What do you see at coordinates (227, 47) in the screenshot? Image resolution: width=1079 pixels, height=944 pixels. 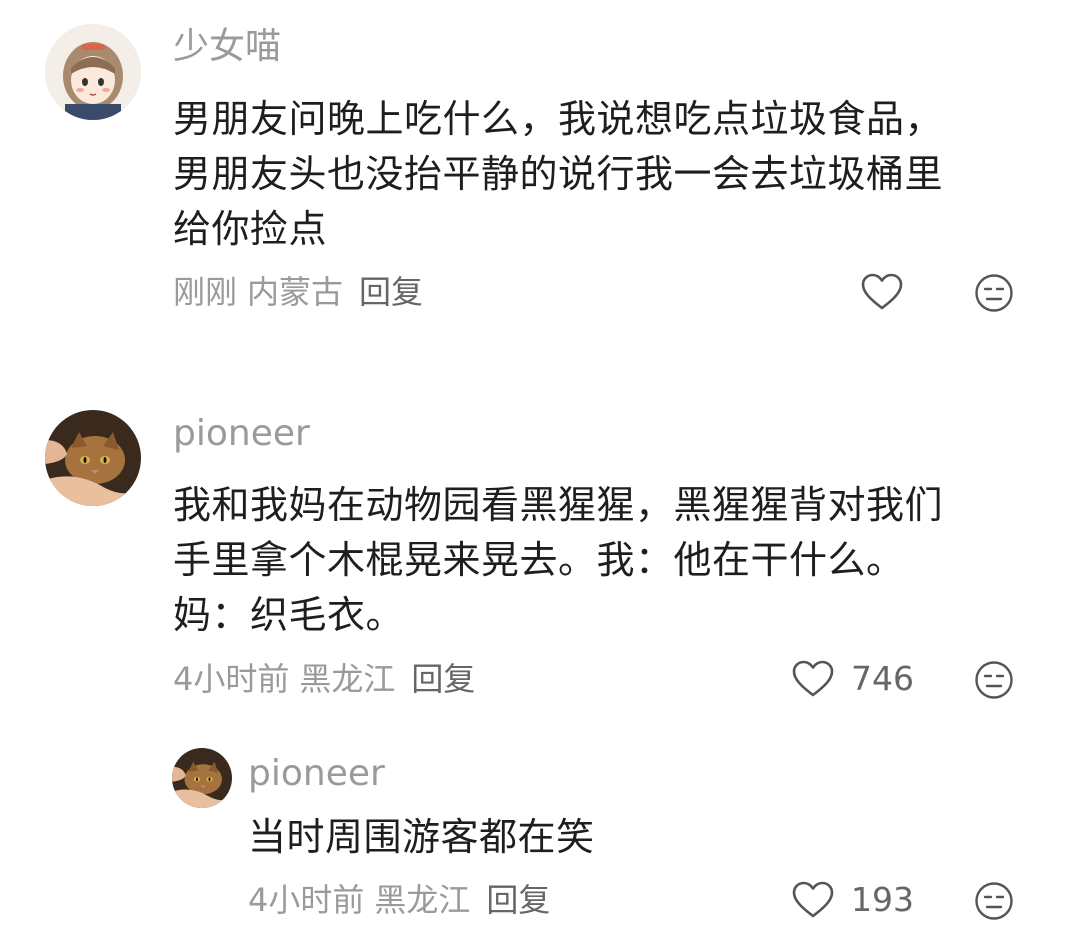 I see `username: 少女喵` at bounding box center [227, 47].